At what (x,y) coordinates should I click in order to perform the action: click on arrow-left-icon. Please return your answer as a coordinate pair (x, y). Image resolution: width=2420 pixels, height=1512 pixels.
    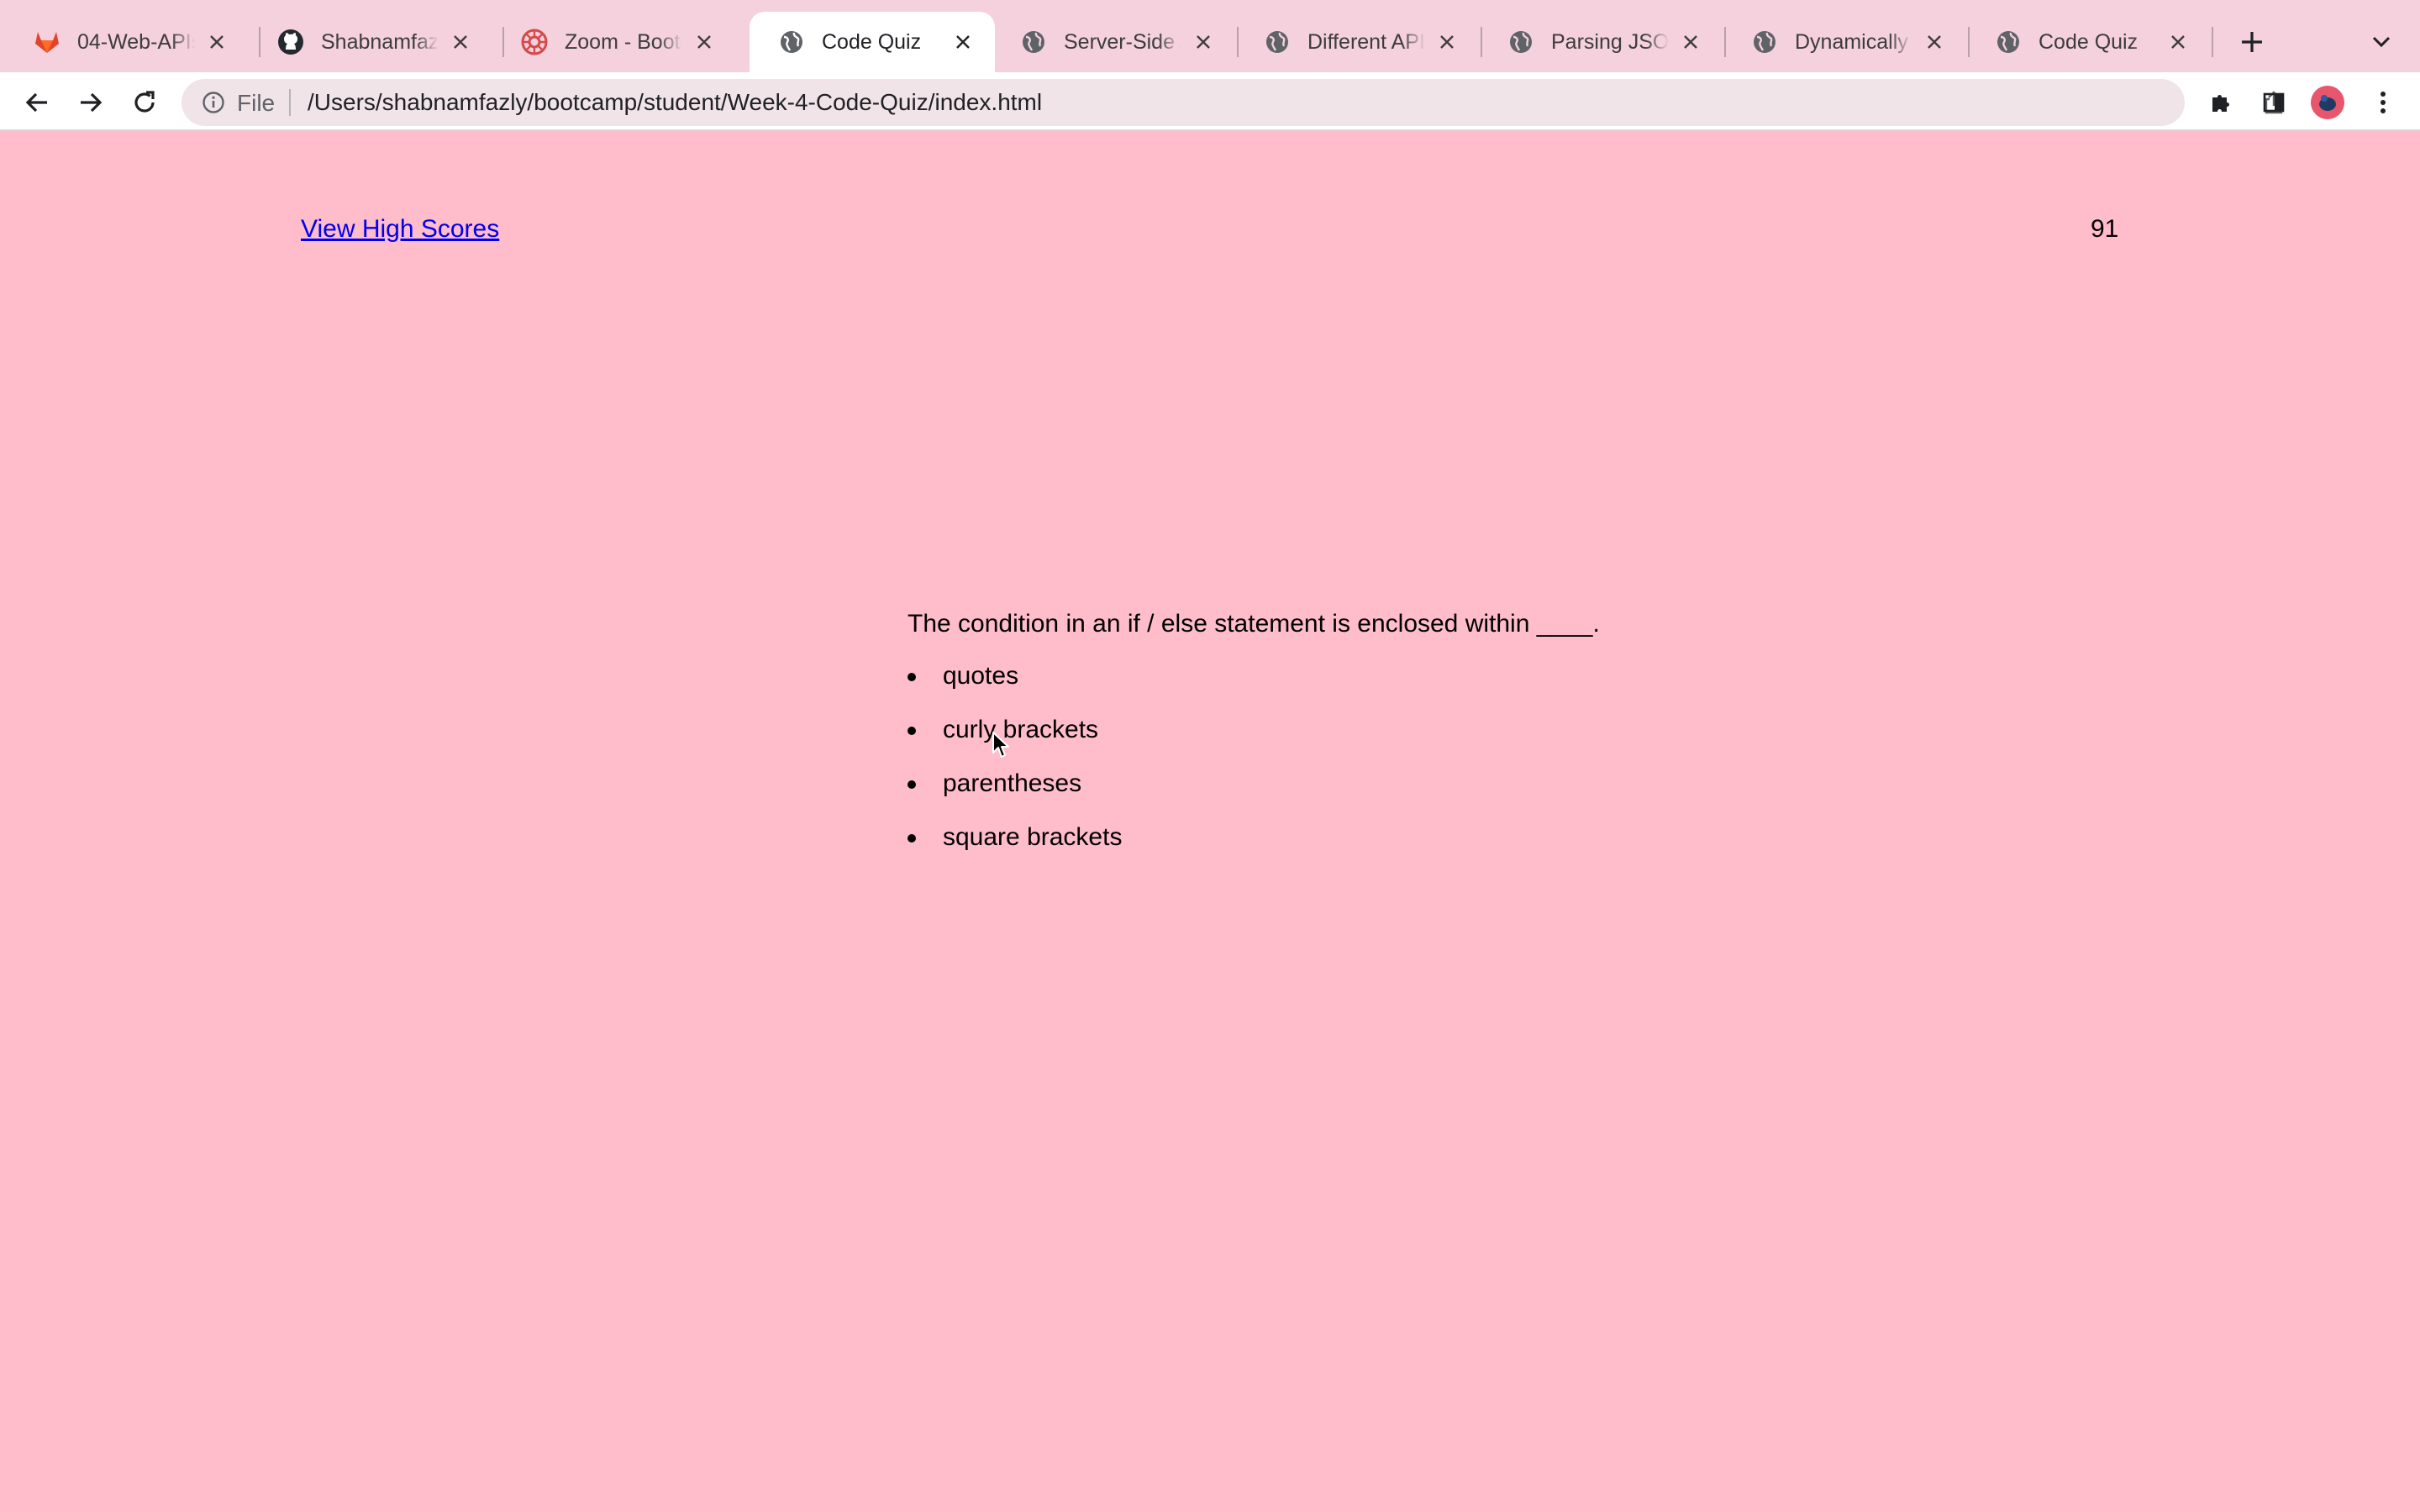
    Looking at the image, I should click on (36, 102).